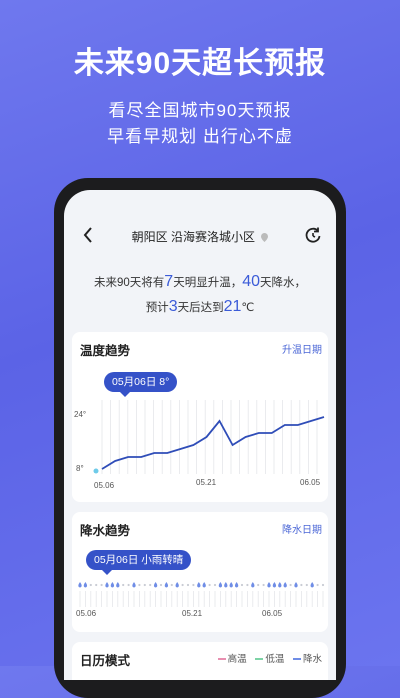  What do you see at coordinates (221, 659) in the screenshot?
I see `high-legend-swatch` at bounding box center [221, 659].